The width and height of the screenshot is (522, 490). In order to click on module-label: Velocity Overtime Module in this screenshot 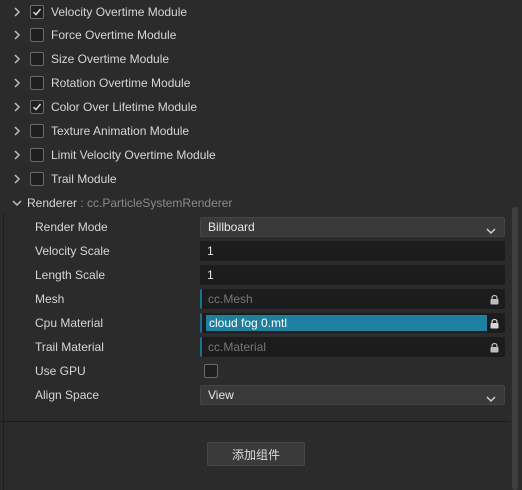, I will do `click(119, 12)`.